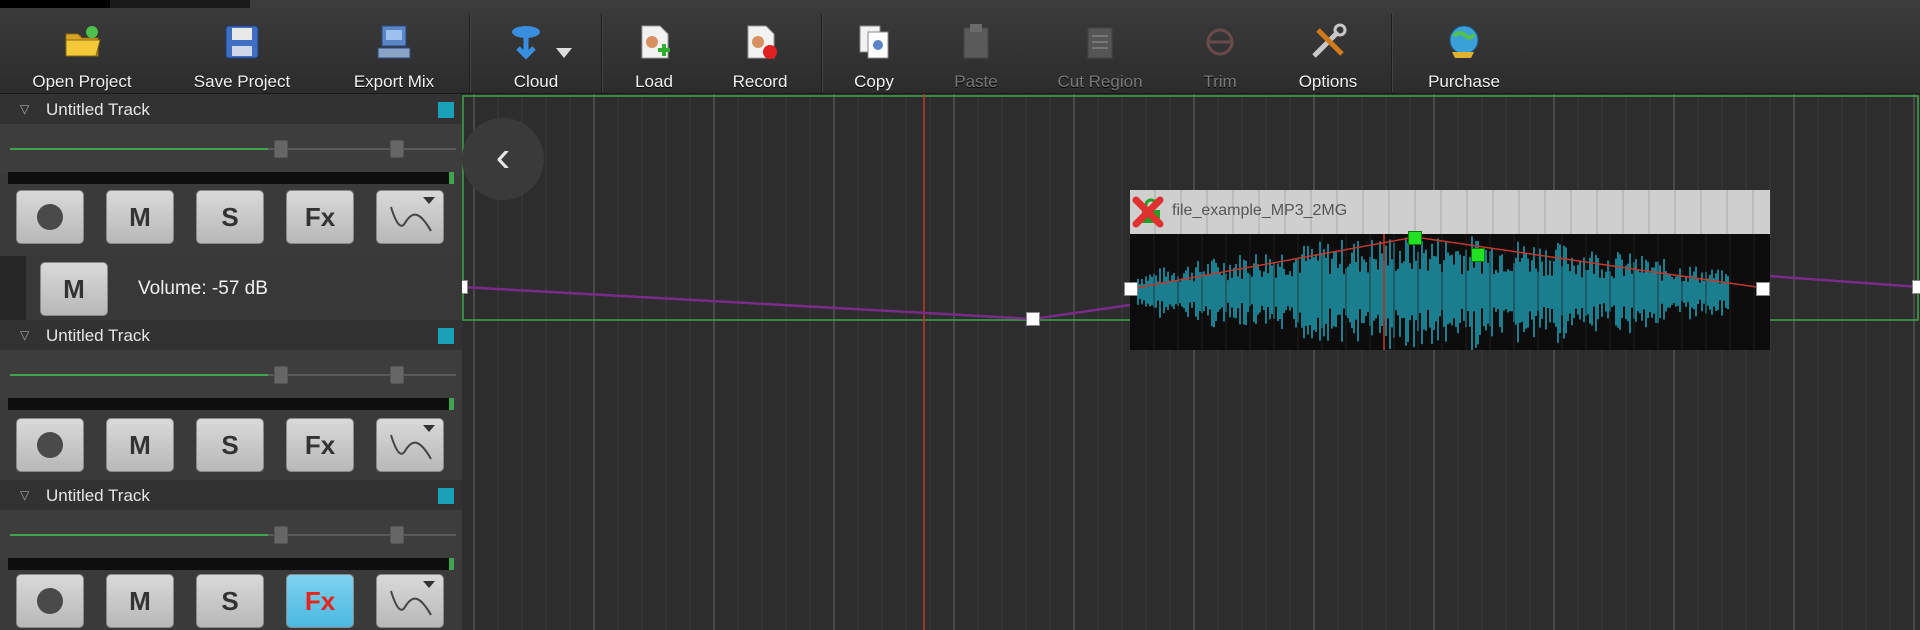  I want to click on automation-point-high, so click(1478, 255).